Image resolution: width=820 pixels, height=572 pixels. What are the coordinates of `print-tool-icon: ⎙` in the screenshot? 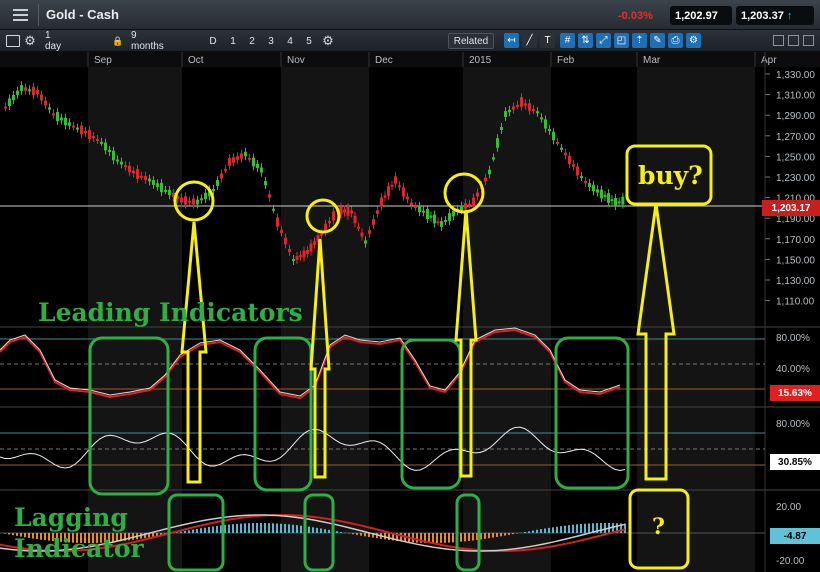 It's located at (675, 40).